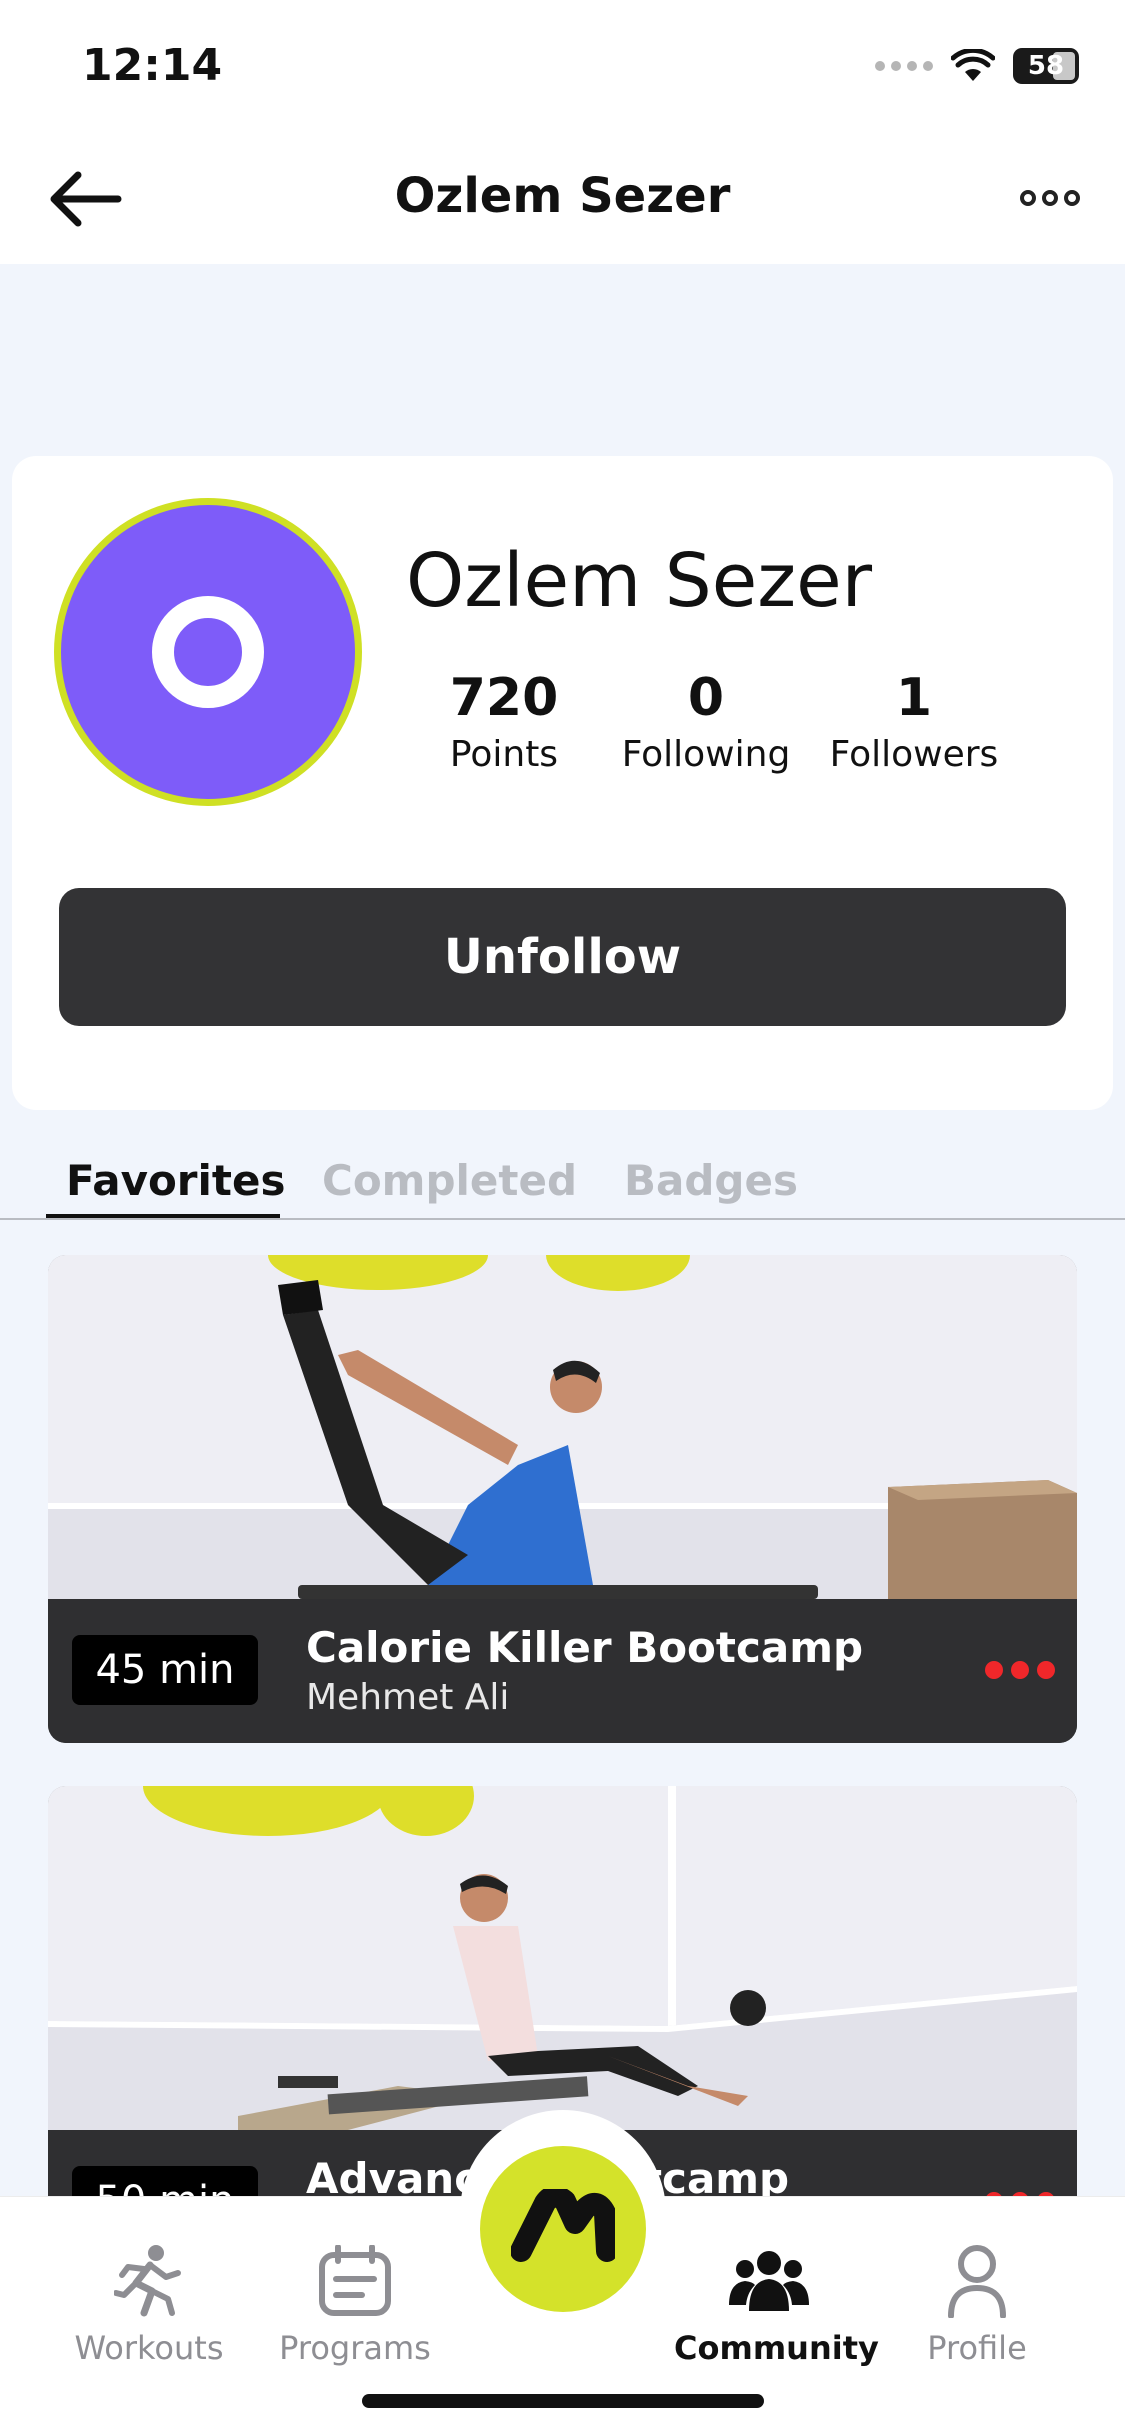 The height and width of the screenshot is (2436, 1125). What do you see at coordinates (355, 2348) in the screenshot?
I see `tab-bar-programs-label: Programs` at bounding box center [355, 2348].